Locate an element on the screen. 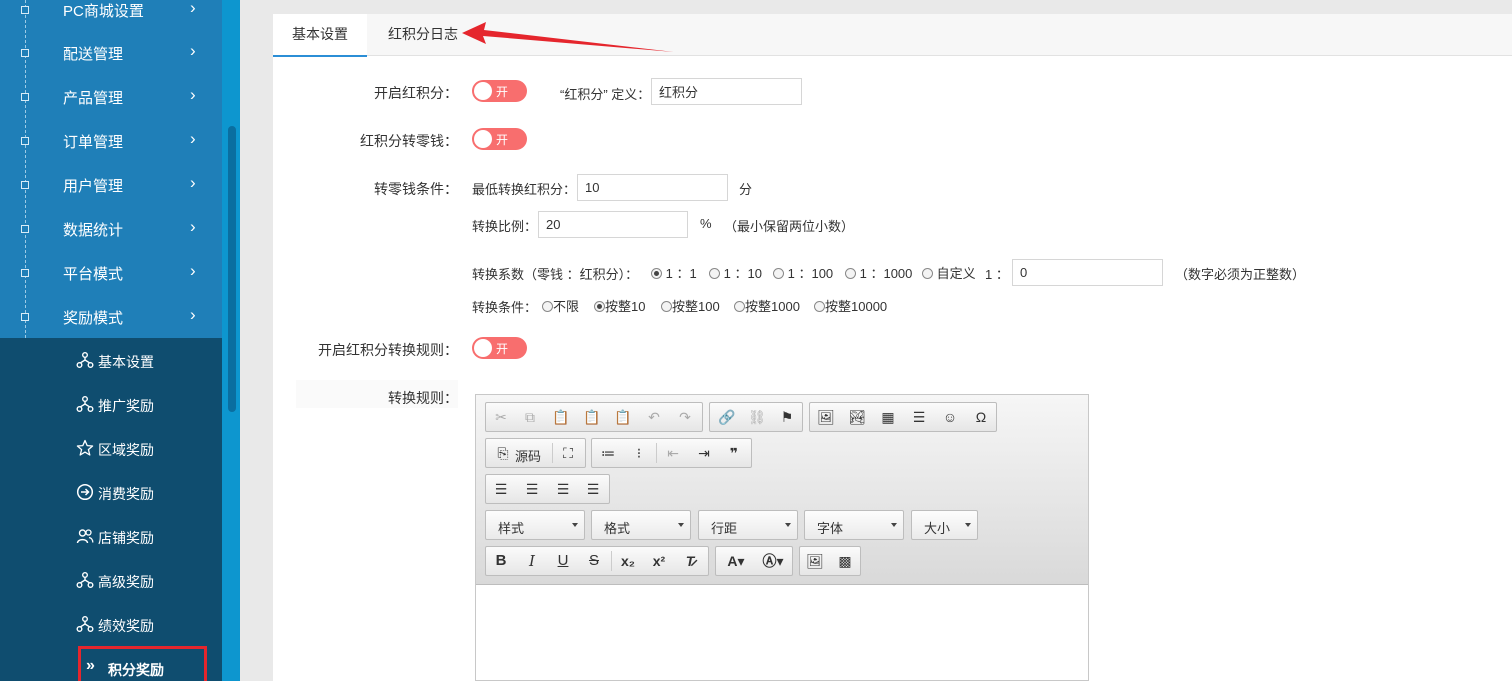  special-char-icon: Ω is located at coordinates (981, 417).